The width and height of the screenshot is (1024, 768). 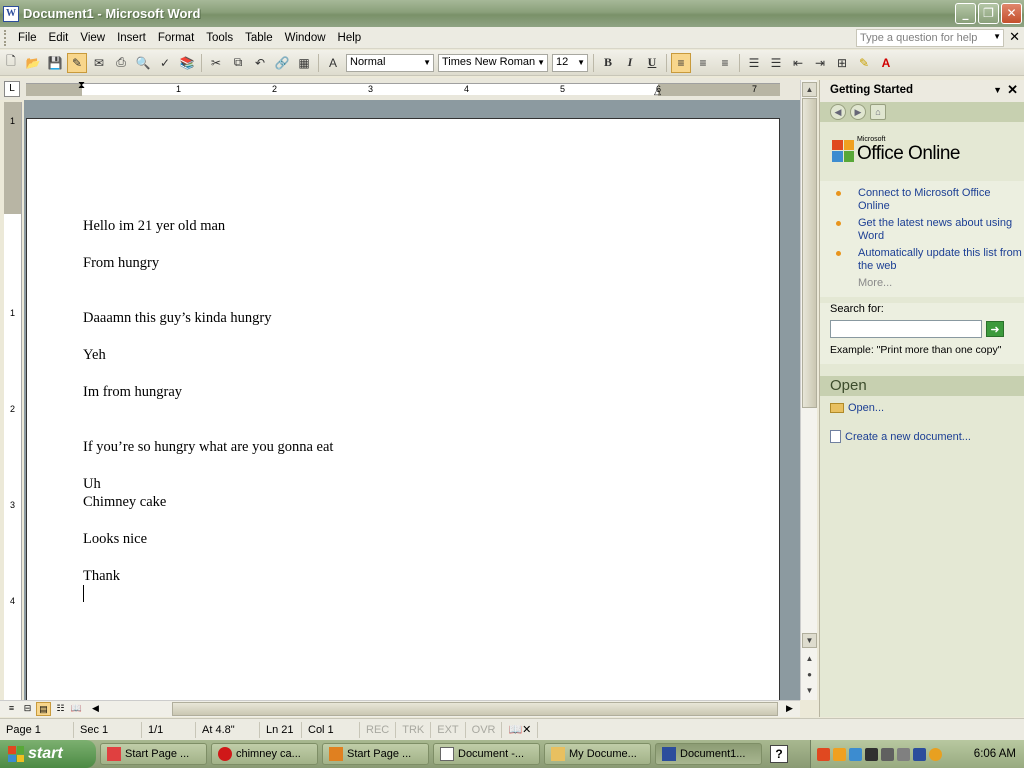 What do you see at coordinates (842, 63) in the screenshot?
I see `borders-icon: ⊞` at bounding box center [842, 63].